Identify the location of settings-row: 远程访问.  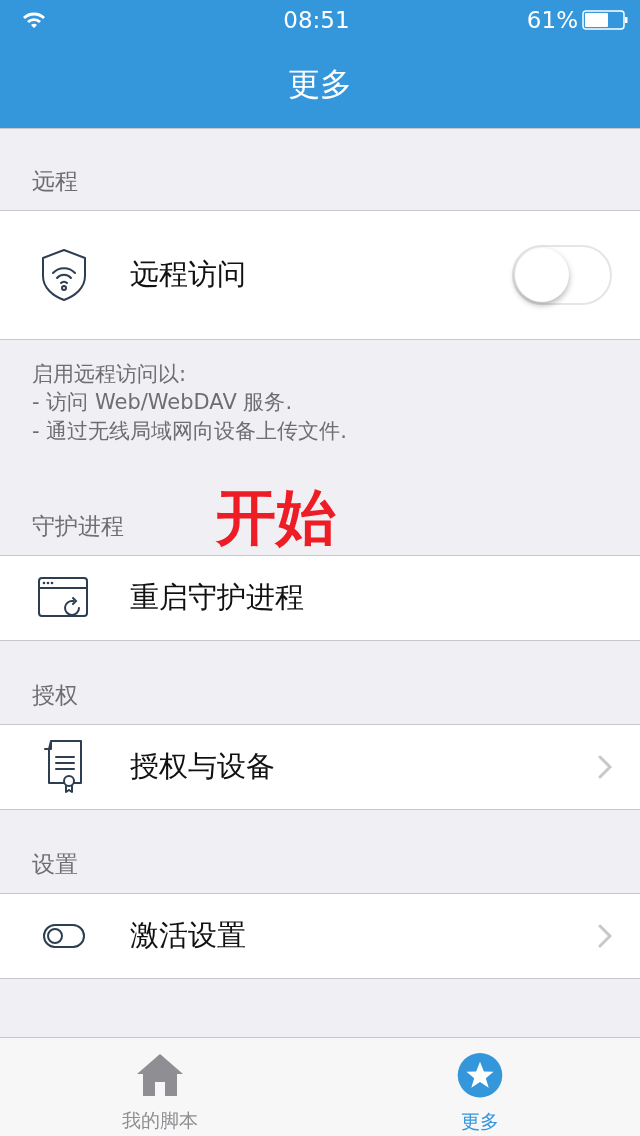
(320, 275).